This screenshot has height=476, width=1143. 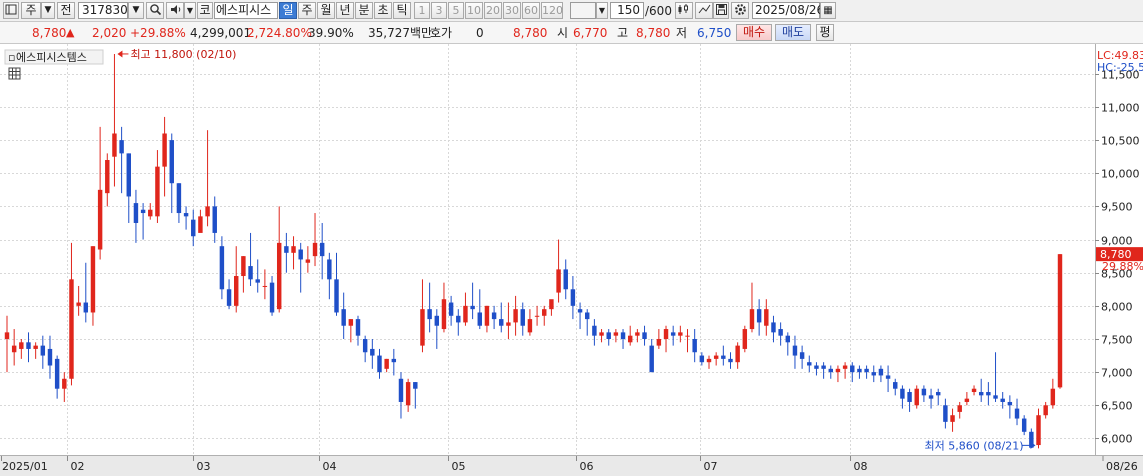 What do you see at coordinates (493, 10) in the screenshot?
I see `interval-button-20: 20` at bounding box center [493, 10].